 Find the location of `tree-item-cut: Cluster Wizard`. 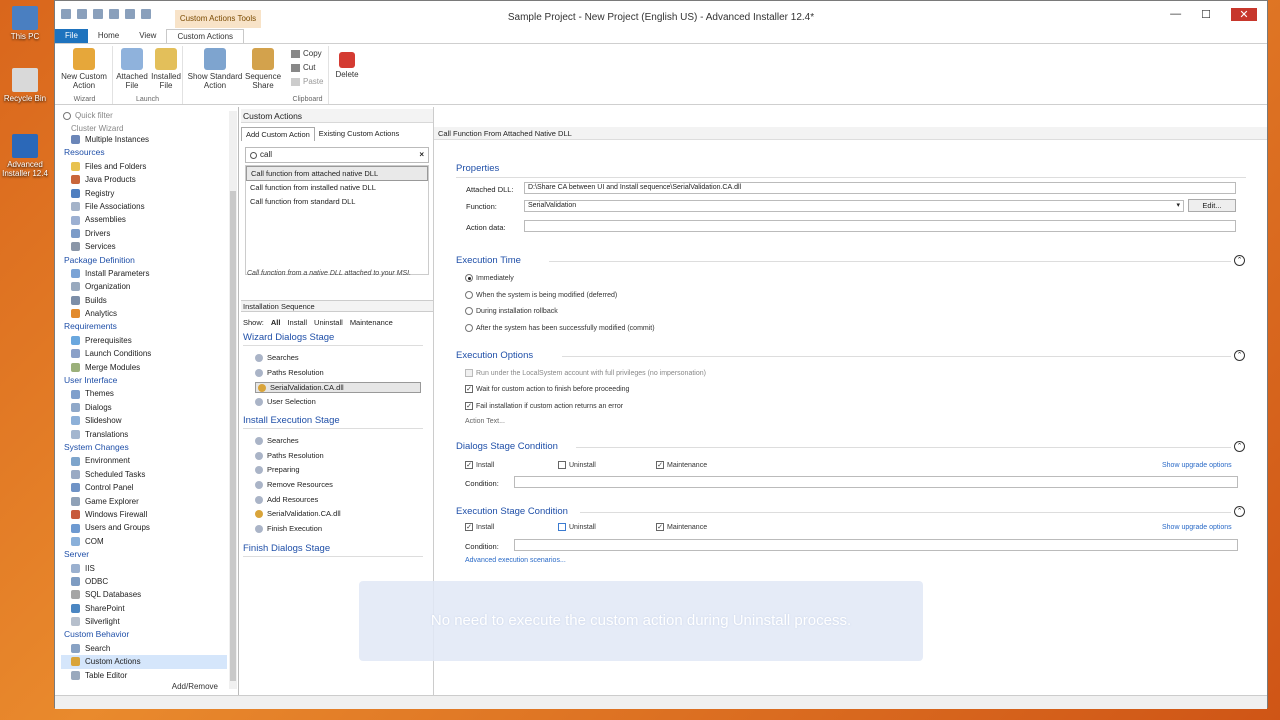

tree-item-cut: Cluster Wizard is located at coordinates (144, 129).